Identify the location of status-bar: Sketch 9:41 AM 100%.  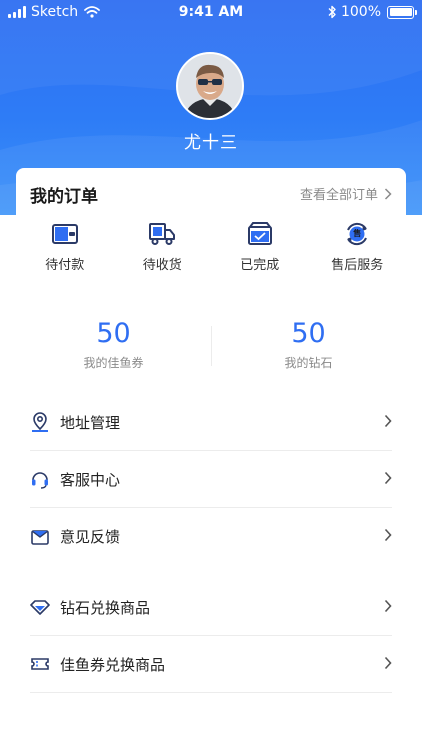
(211, 12).